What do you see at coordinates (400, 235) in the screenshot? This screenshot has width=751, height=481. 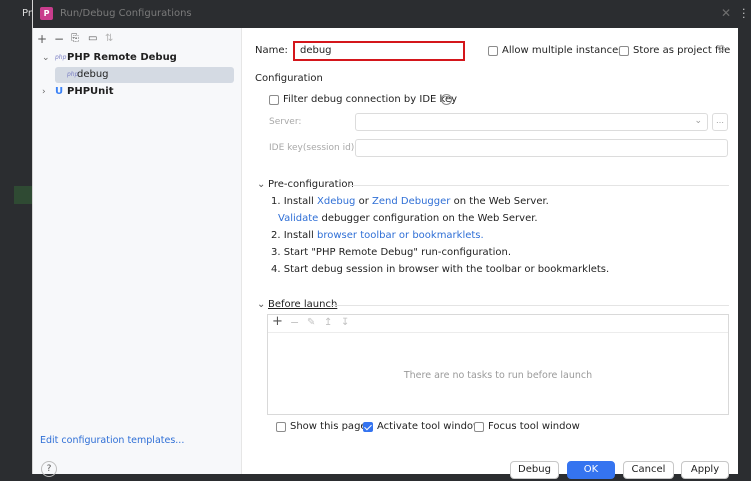 I see `browser-toolbar-link: browser toolbar or bookmarklets.` at bounding box center [400, 235].